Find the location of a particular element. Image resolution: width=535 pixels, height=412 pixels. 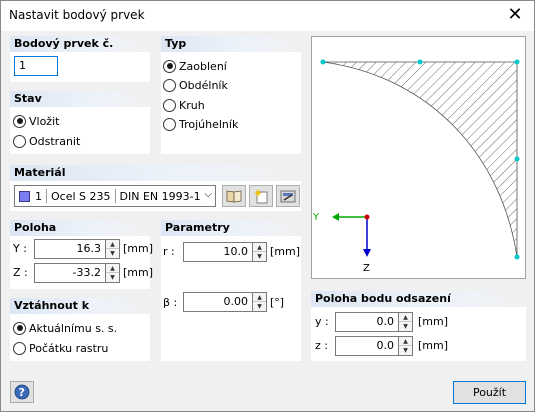

param-beta-label: β : is located at coordinates (170, 302).